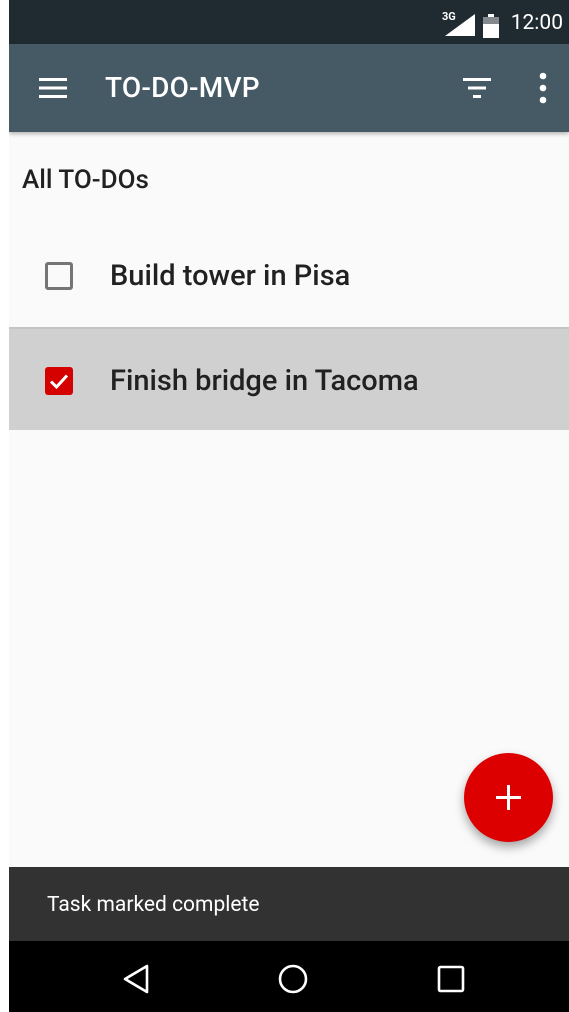 Image resolution: width=569 pixels, height=1012 pixels. Describe the element at coordinates (293, 979) in the screenshot. I see `home-icon` at that location.